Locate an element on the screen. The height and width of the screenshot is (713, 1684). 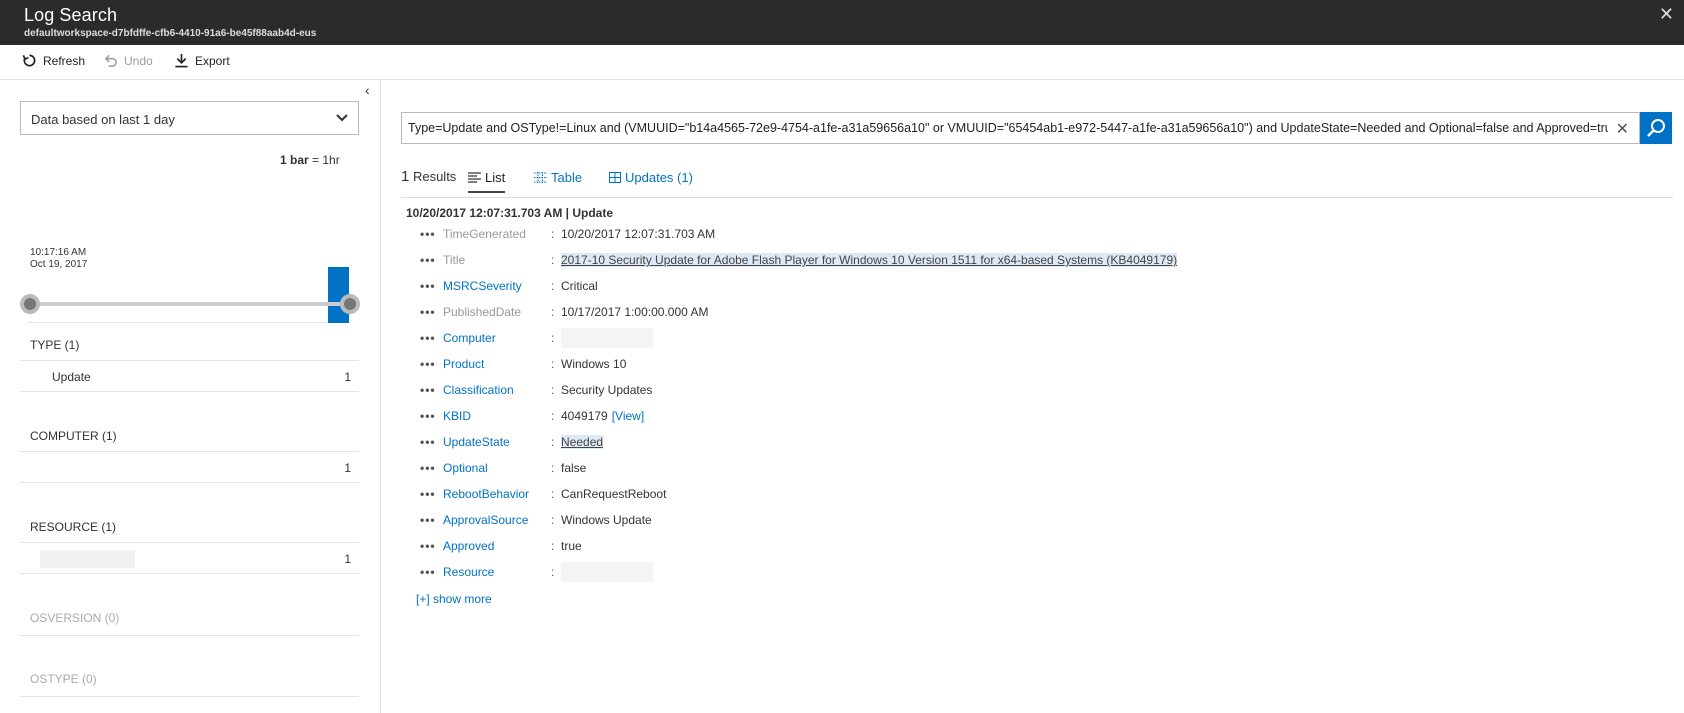
field-value-text: 4049179 is located at coordinates (584, 416).